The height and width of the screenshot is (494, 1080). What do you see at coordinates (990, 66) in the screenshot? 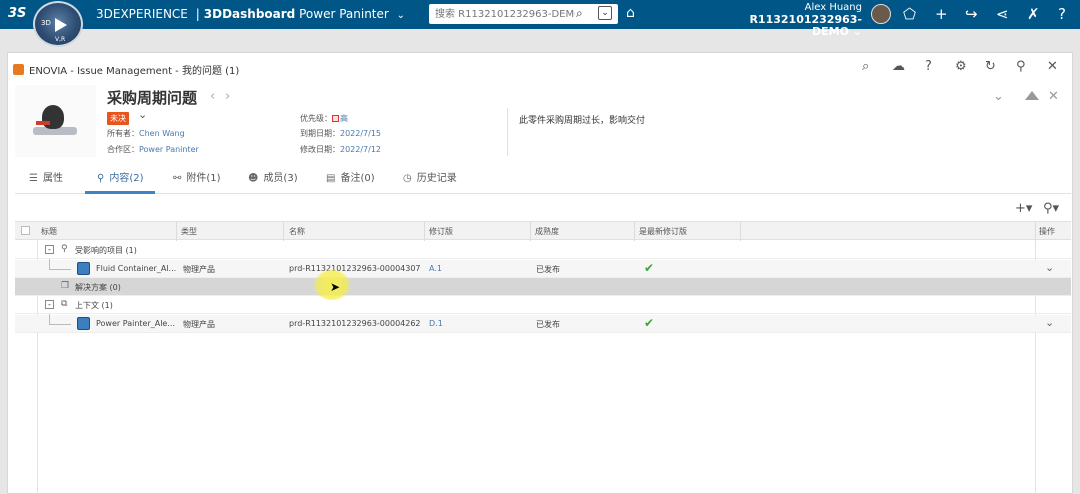
I see `refresh-icon: ↻` at bounding box center [990, 66].